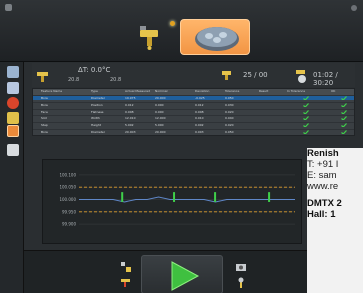 The height and width of the screenshot is (293, 363). I want to click on table-cell: 5.002, so click(129, 125).